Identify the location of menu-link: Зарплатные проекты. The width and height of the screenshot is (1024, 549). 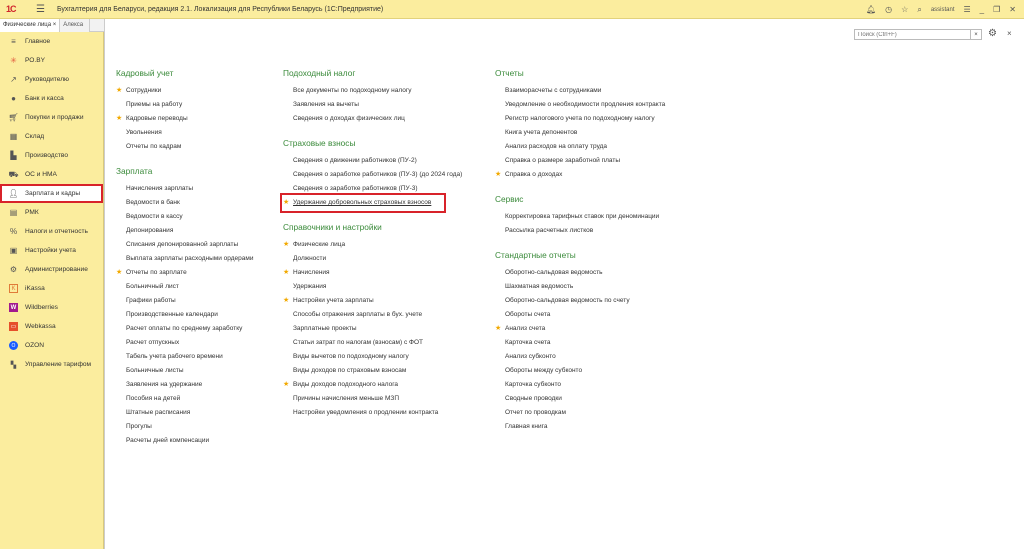
(372, 329).